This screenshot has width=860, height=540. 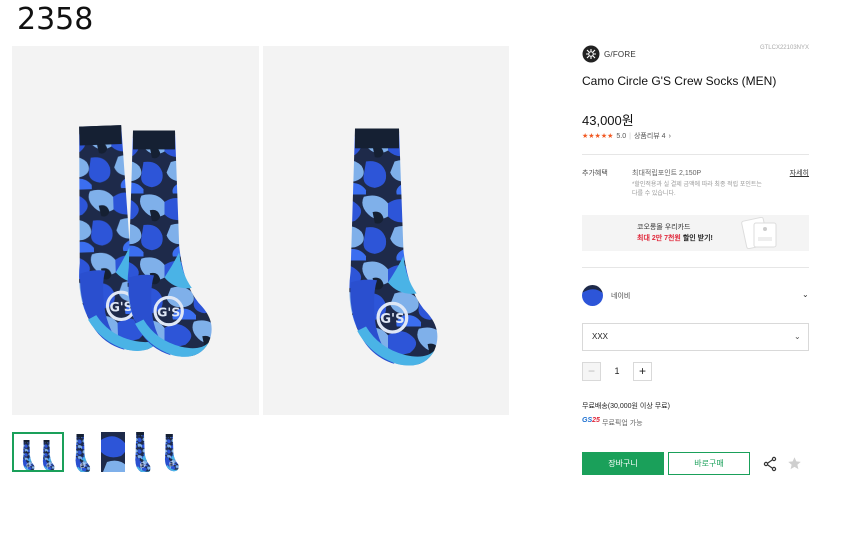 What do you see at coordinates (784, 48) in the screenshot?
I see `product-code: GTLCX22103NYX` at bounding box center [784, 48].